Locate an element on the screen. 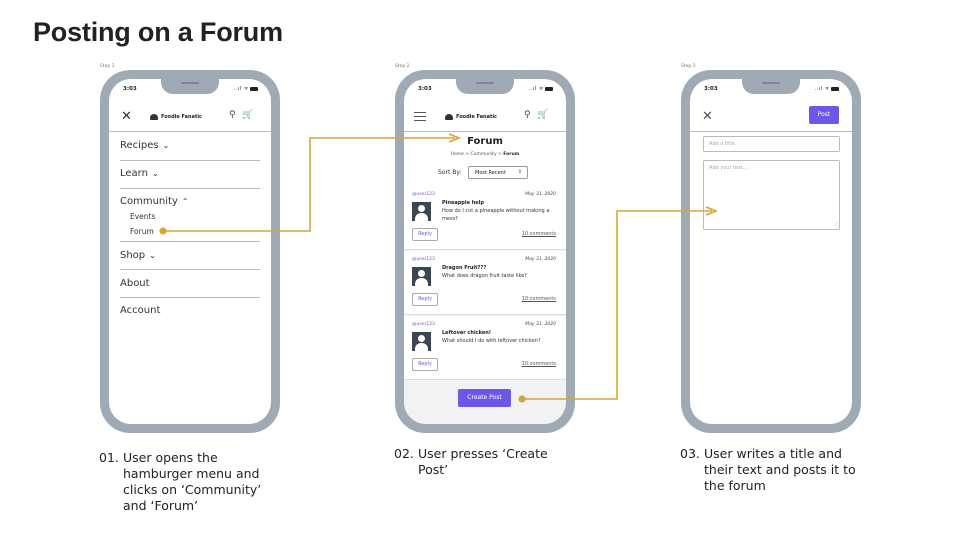 This screenshot has width=960, height=540. caption-line: the forum is located at coordinates (735, 485).